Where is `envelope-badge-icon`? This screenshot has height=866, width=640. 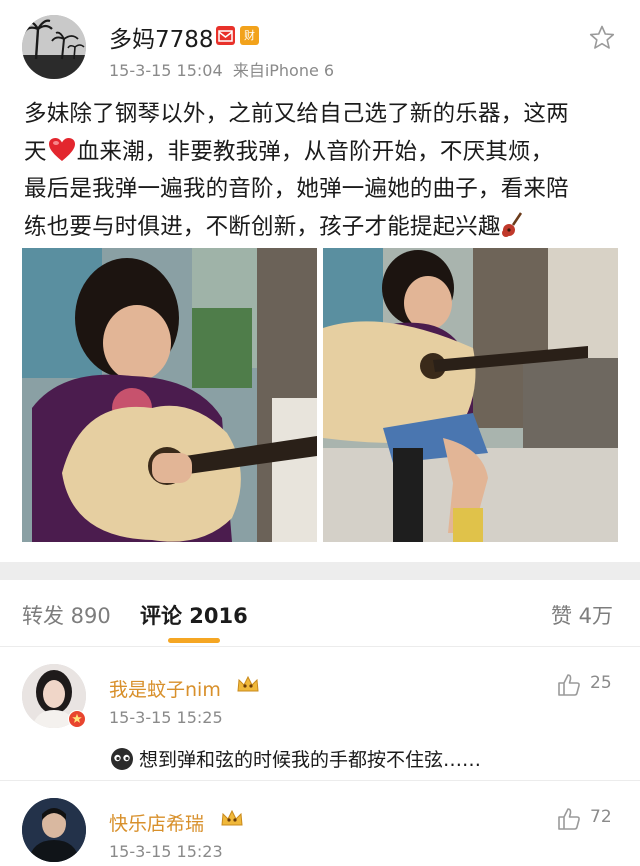
envelope-badge-icon is located at coordinates (225, 35).